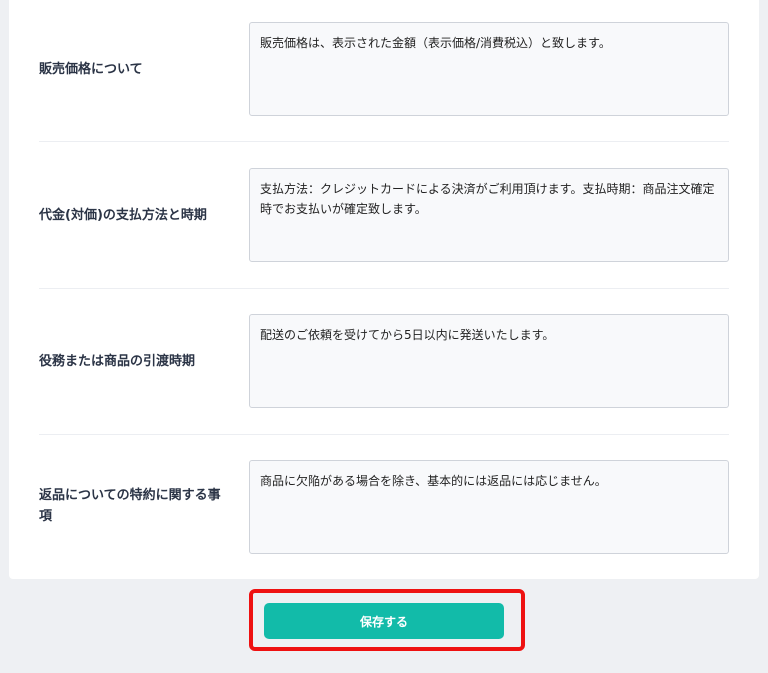  I want to click on delivery-textarea: 配送のご依頼を受けてから5日以内に発送いたします。, so click(489, 361).